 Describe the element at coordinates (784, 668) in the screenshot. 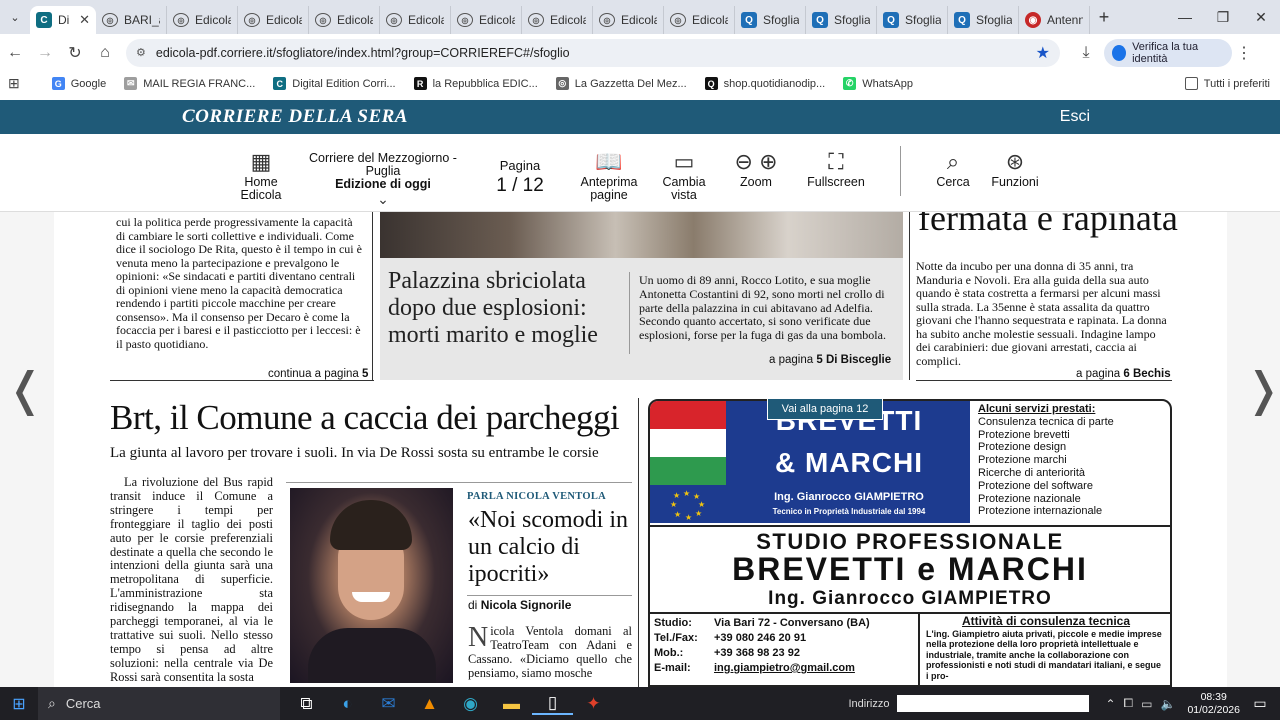

I see `contact-value: ing.giampietro@gmail.com` at that location.